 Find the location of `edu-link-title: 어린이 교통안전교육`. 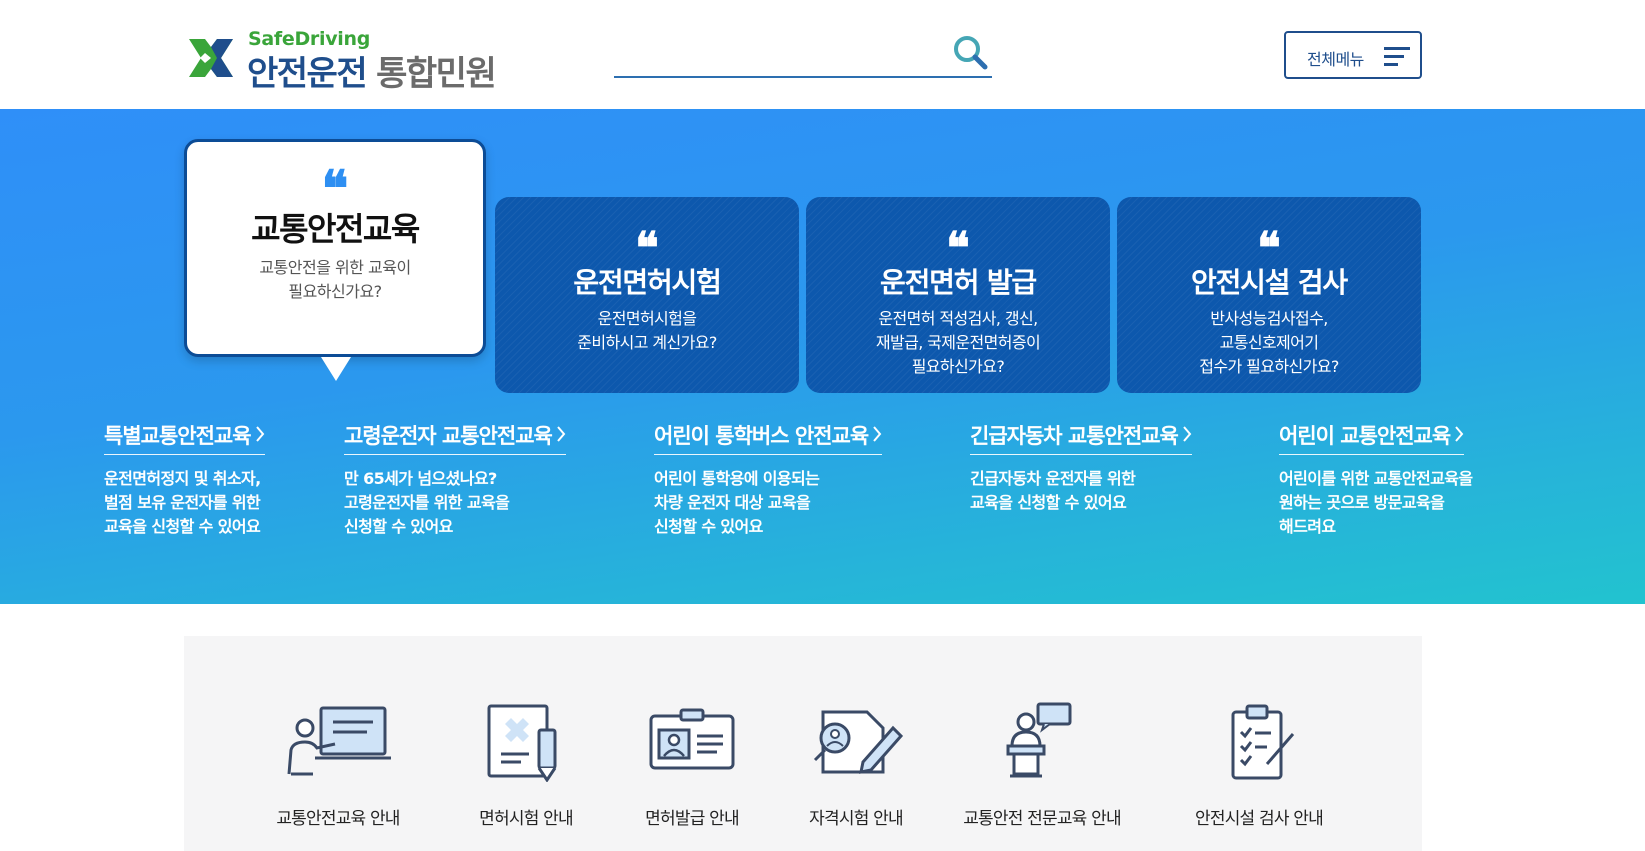

edu-link-title: 어린이 교통안전교육 is located at coordinates (1372, 437).